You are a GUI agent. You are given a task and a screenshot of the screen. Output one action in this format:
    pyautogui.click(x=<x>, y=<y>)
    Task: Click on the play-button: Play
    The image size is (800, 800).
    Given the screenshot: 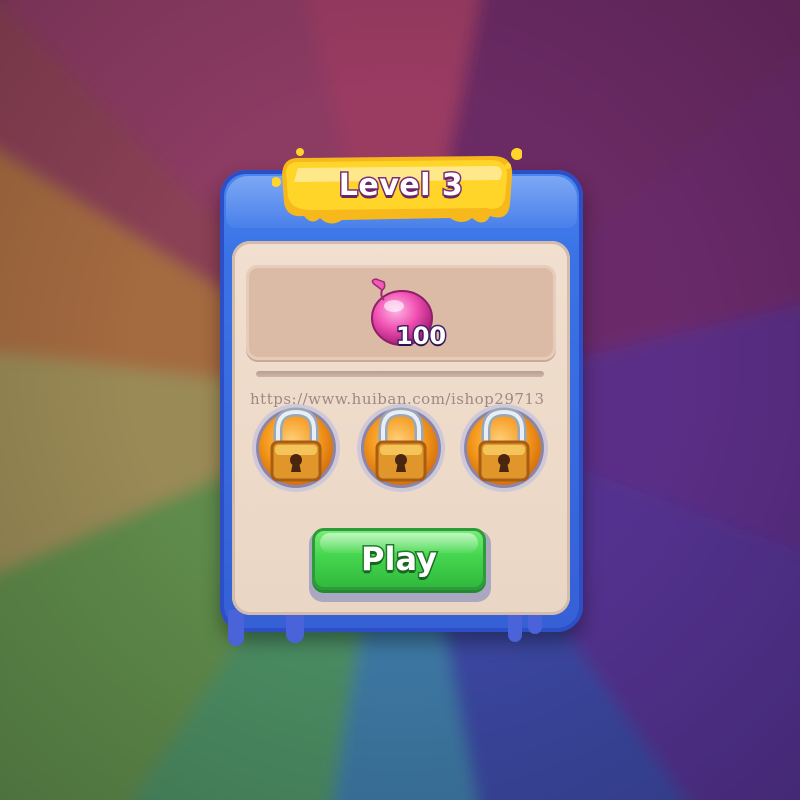 What is the action you would take?
    pyautogui.click(x=399, y=559)
    